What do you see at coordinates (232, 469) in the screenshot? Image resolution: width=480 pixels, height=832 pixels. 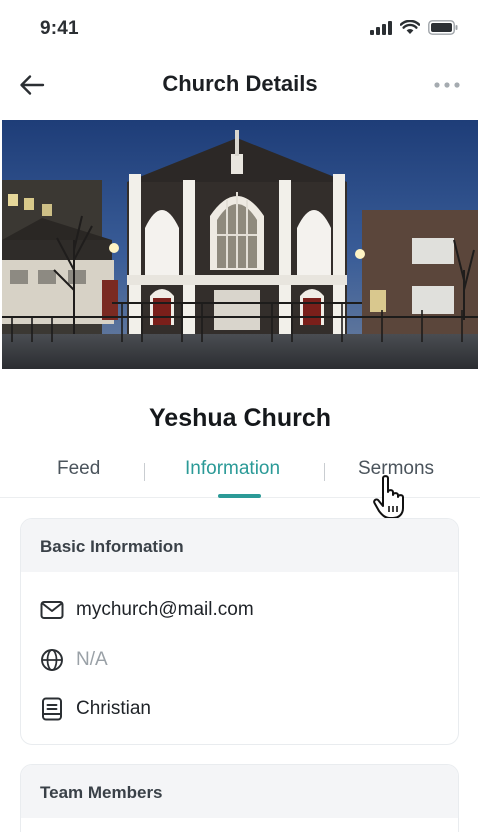 I see `tab-information: Information` at bounding box center [232, 469].